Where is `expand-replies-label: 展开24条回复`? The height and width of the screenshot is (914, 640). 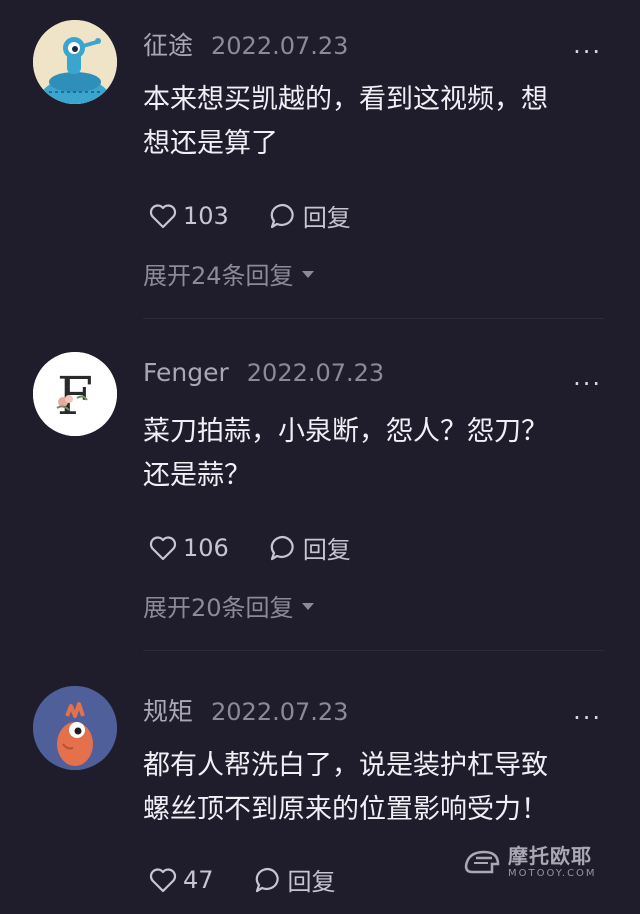 expand-replies-label: 展开24条回复 is located at coordinates (218, 276).